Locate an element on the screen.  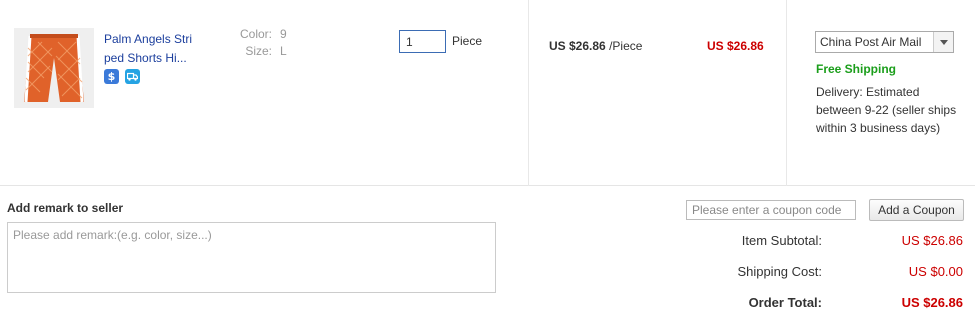
order-total-value: US $26.86 is located at coordinates (932, 302).